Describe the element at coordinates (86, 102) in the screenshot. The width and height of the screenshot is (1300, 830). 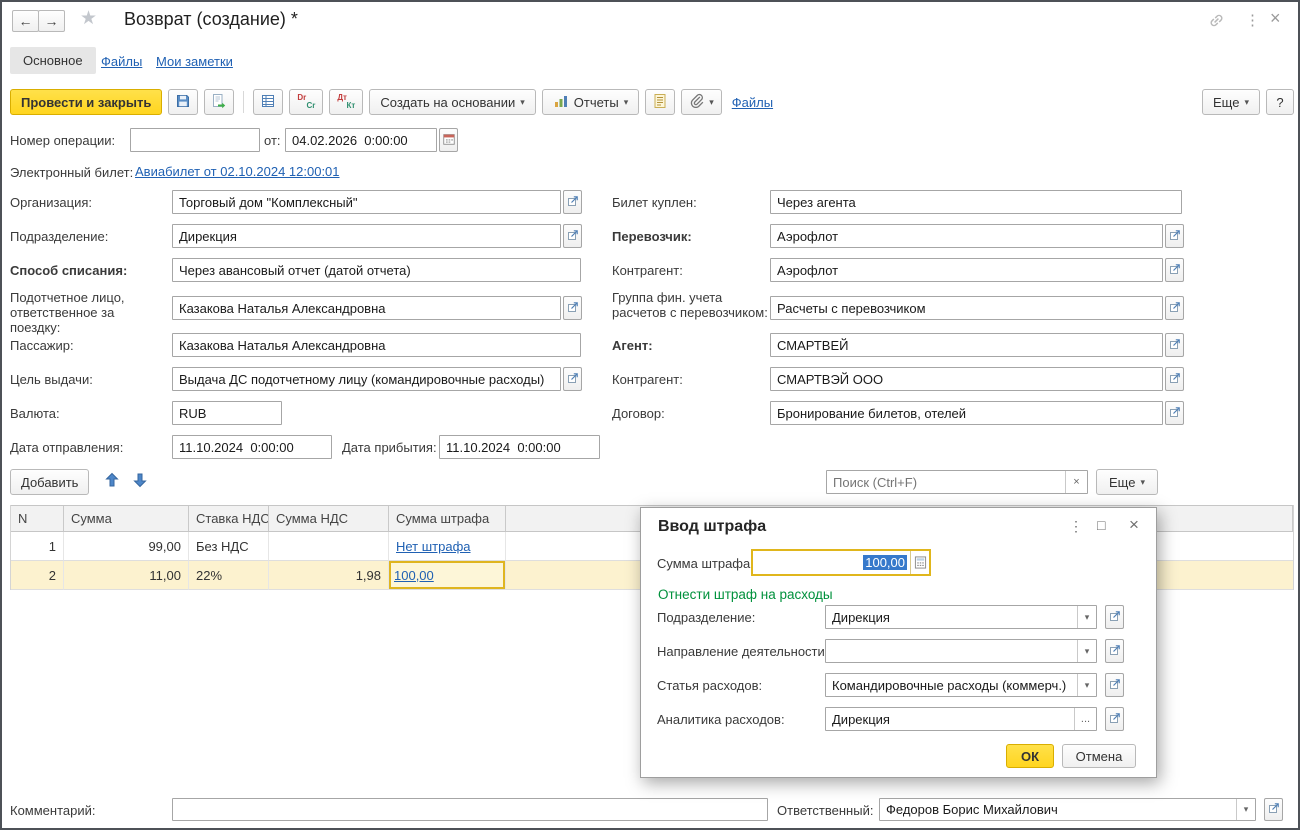
I see `post-and-close-button: Провести и закрыть` at that location.